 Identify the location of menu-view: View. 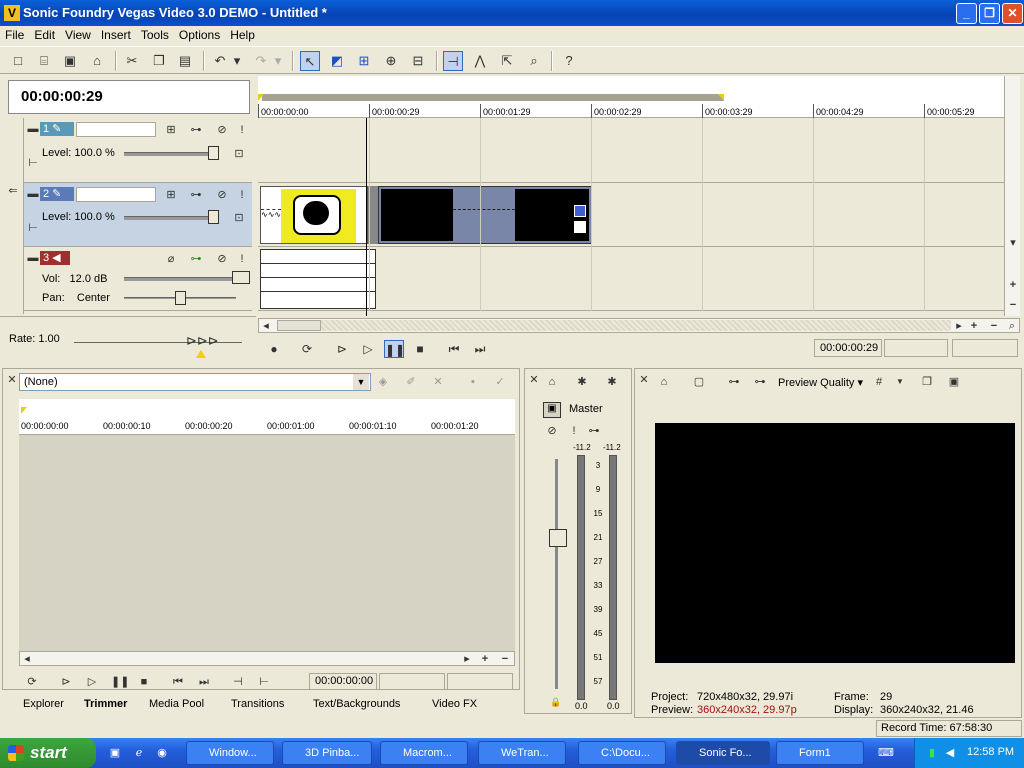
(78, 34).